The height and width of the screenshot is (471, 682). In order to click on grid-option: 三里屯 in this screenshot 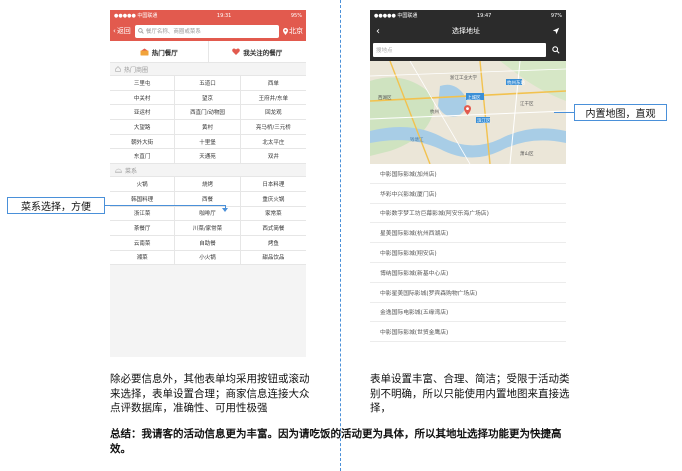, I will do `click(143, 83)`.